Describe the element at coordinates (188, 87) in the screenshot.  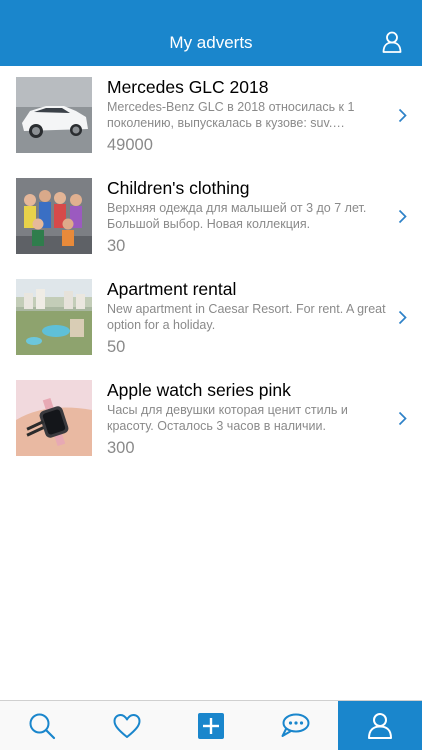
I see `advert-title: Mercedes GLC 2018` at that location.